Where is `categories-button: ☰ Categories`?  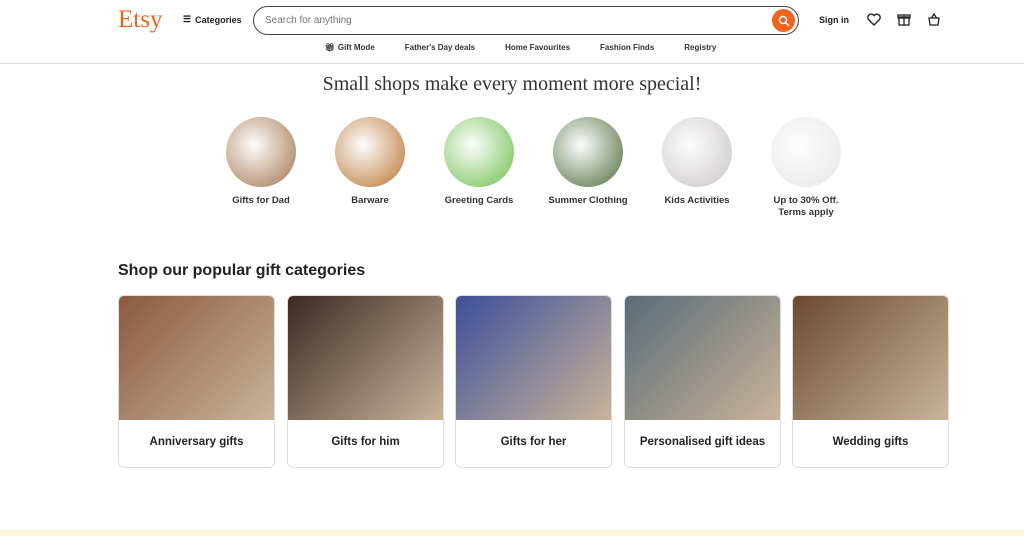
categories-button: ☰ Categories is located at coordinates (212, 19).